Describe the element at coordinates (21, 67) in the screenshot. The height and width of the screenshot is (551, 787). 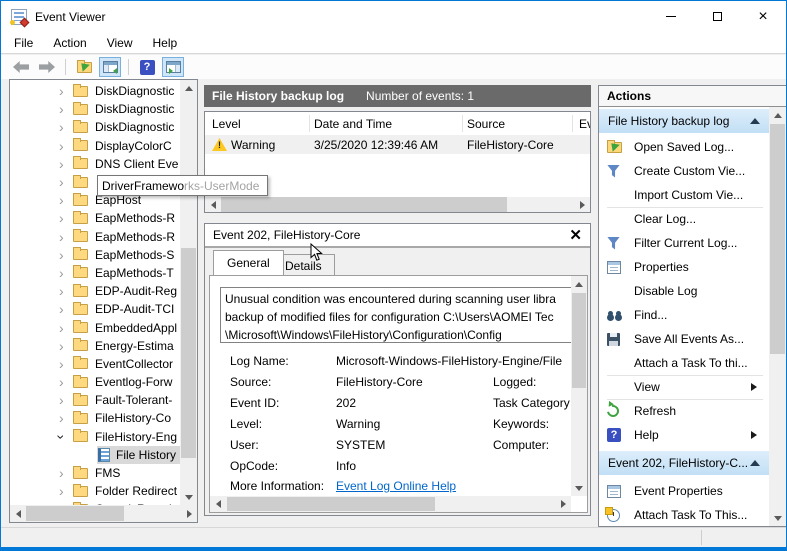
I see `back-button` at that location.